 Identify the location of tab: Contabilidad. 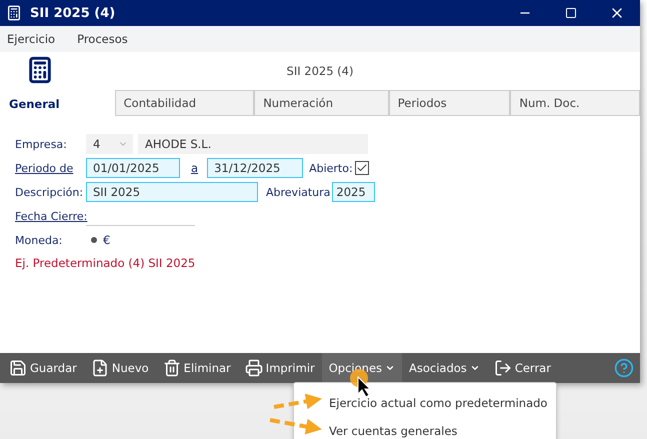
(184, 102).